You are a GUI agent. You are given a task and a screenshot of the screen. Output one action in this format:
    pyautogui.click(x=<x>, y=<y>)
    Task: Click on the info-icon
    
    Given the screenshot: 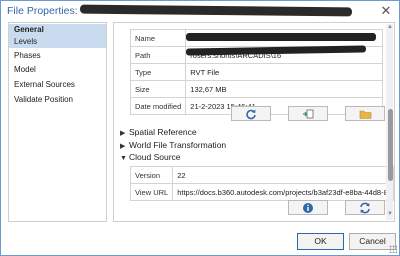 What is the action you would take?
    pyautogui.click(x=308, y=207)
    